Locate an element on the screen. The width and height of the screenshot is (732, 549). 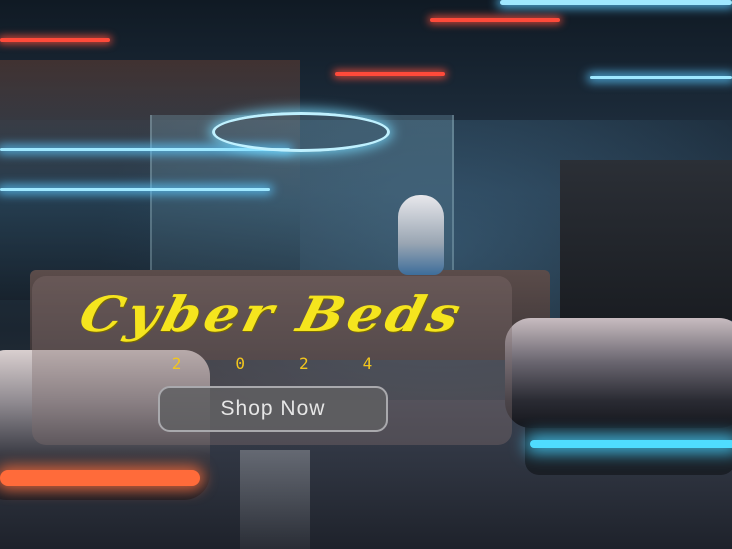
floor-light-reflection is located at coordinates (275, 499).